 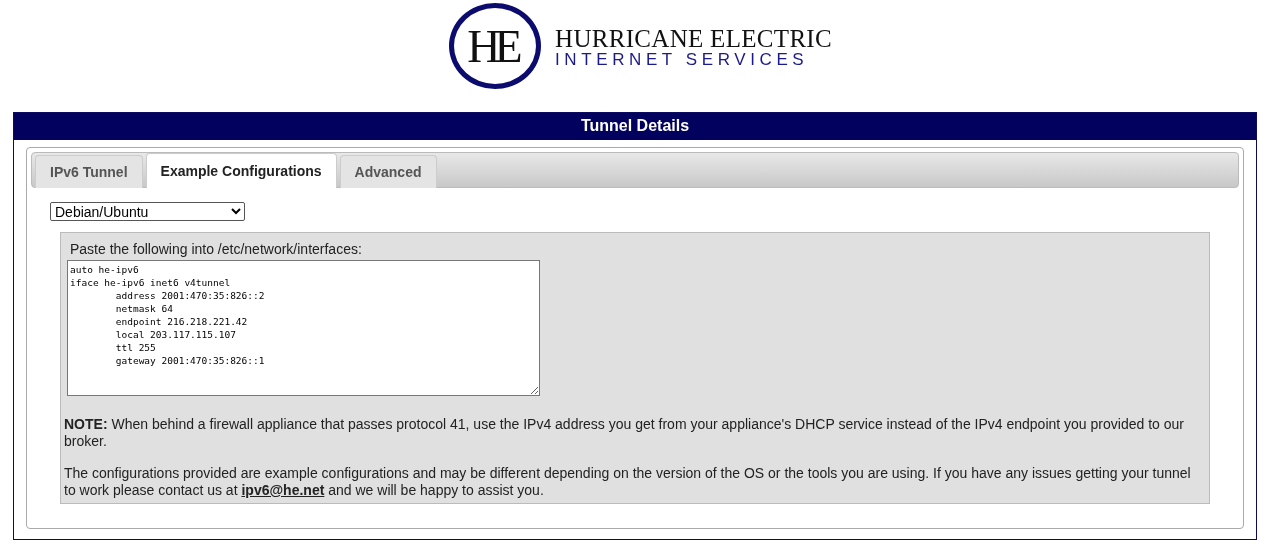 I want to click on tab: Advanced, so click(x=388, y=171).